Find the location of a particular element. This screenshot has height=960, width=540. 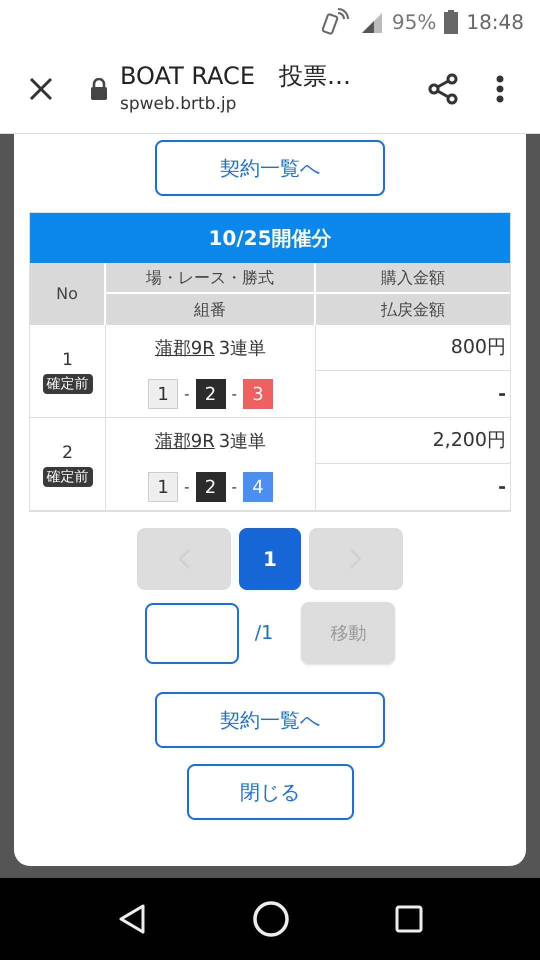

close-icon is located at coordinates (41, 89).